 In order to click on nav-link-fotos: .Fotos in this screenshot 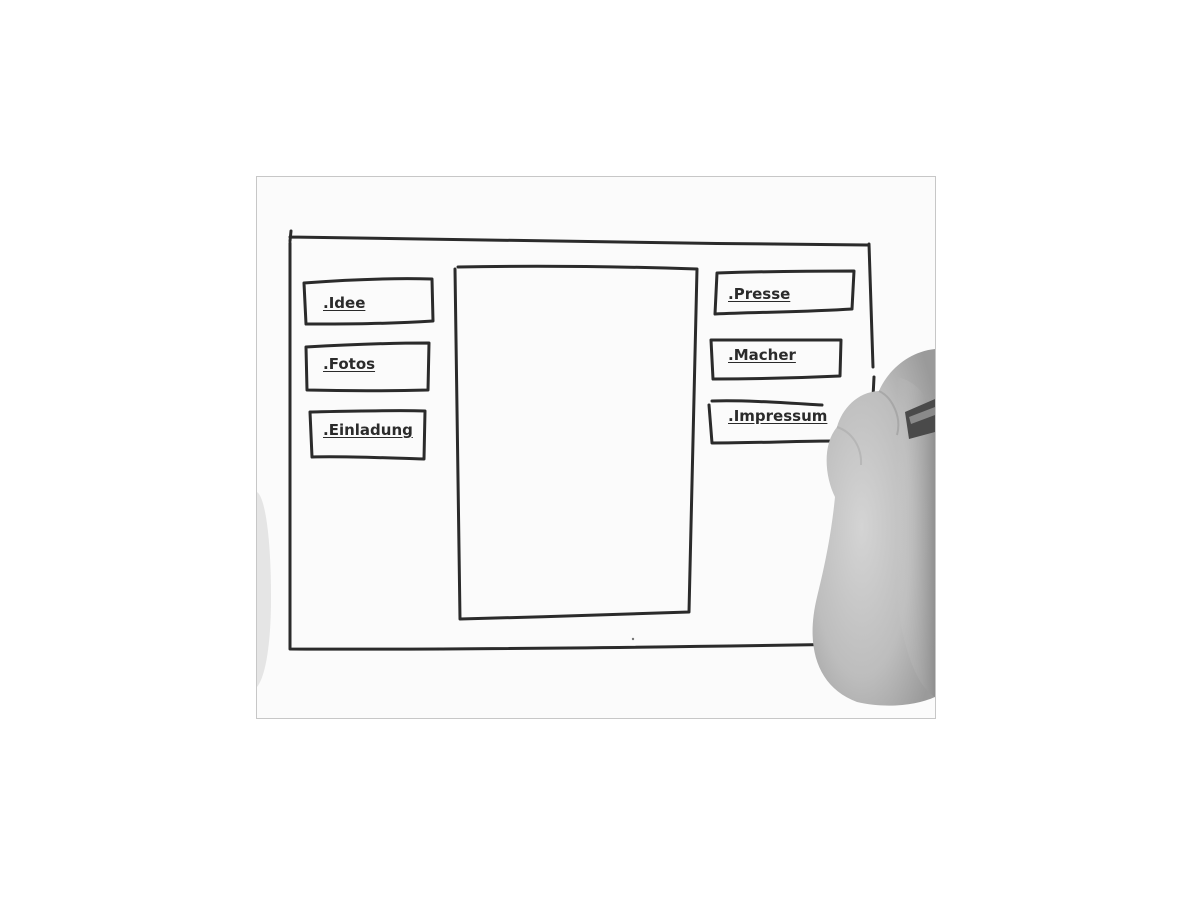, I will do `click(349, 364)`.